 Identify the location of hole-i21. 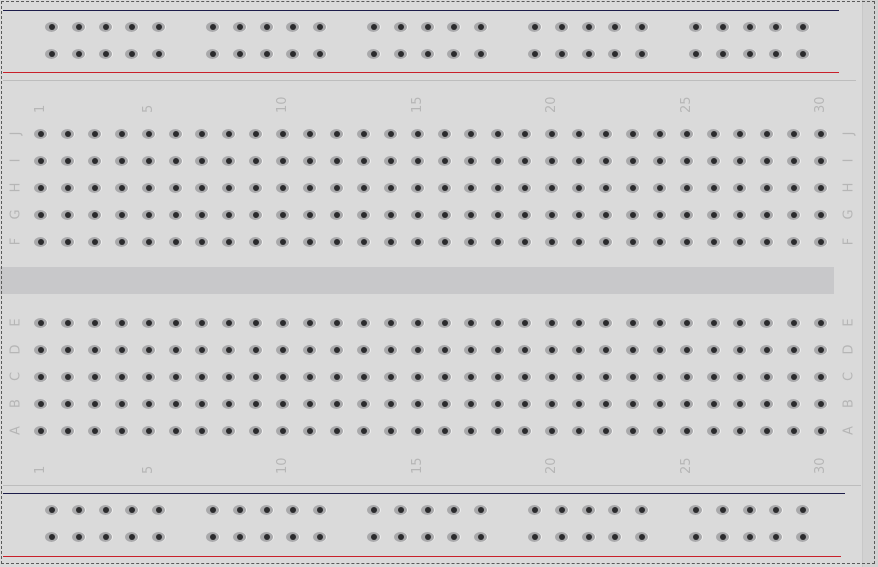
(579, 161).